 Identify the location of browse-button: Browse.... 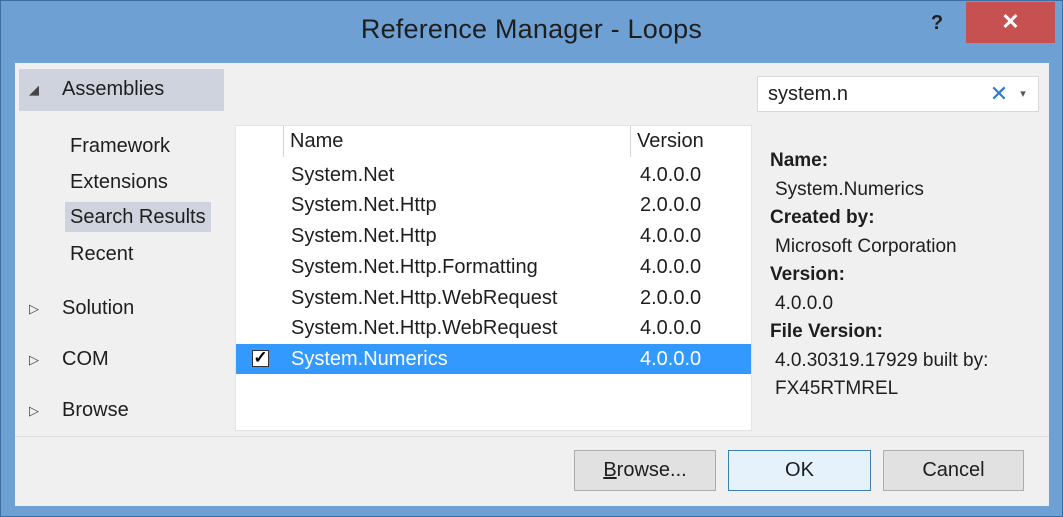
(645, 470).